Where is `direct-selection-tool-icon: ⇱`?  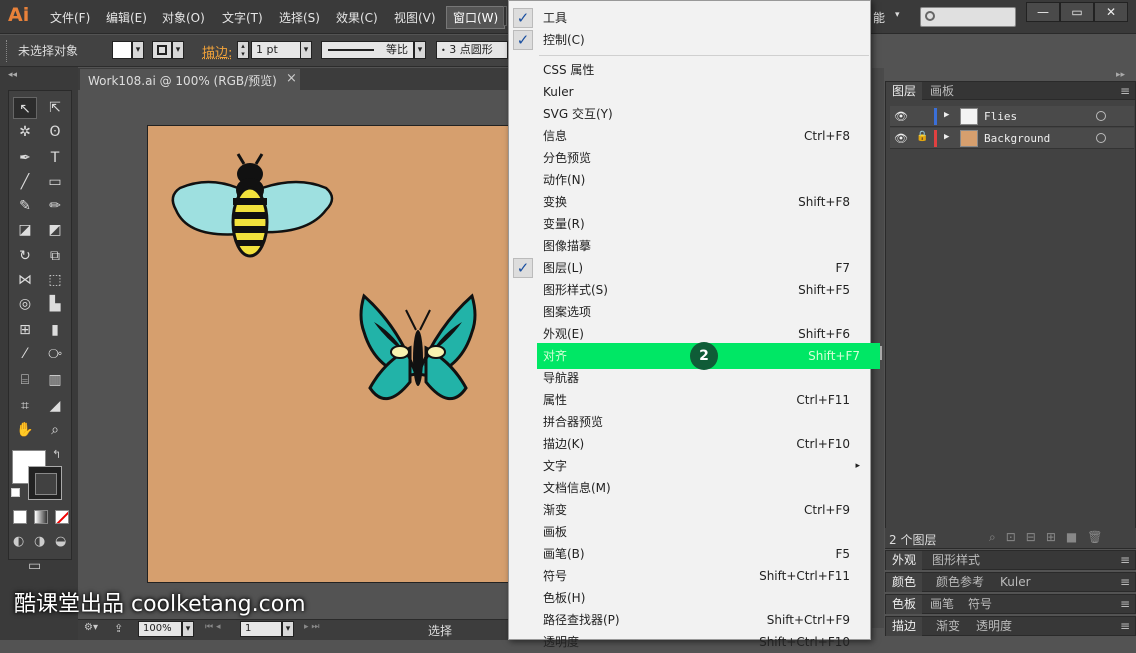
direct-selection-tool-icon: ⇱ is located at coordinates (55, 108).